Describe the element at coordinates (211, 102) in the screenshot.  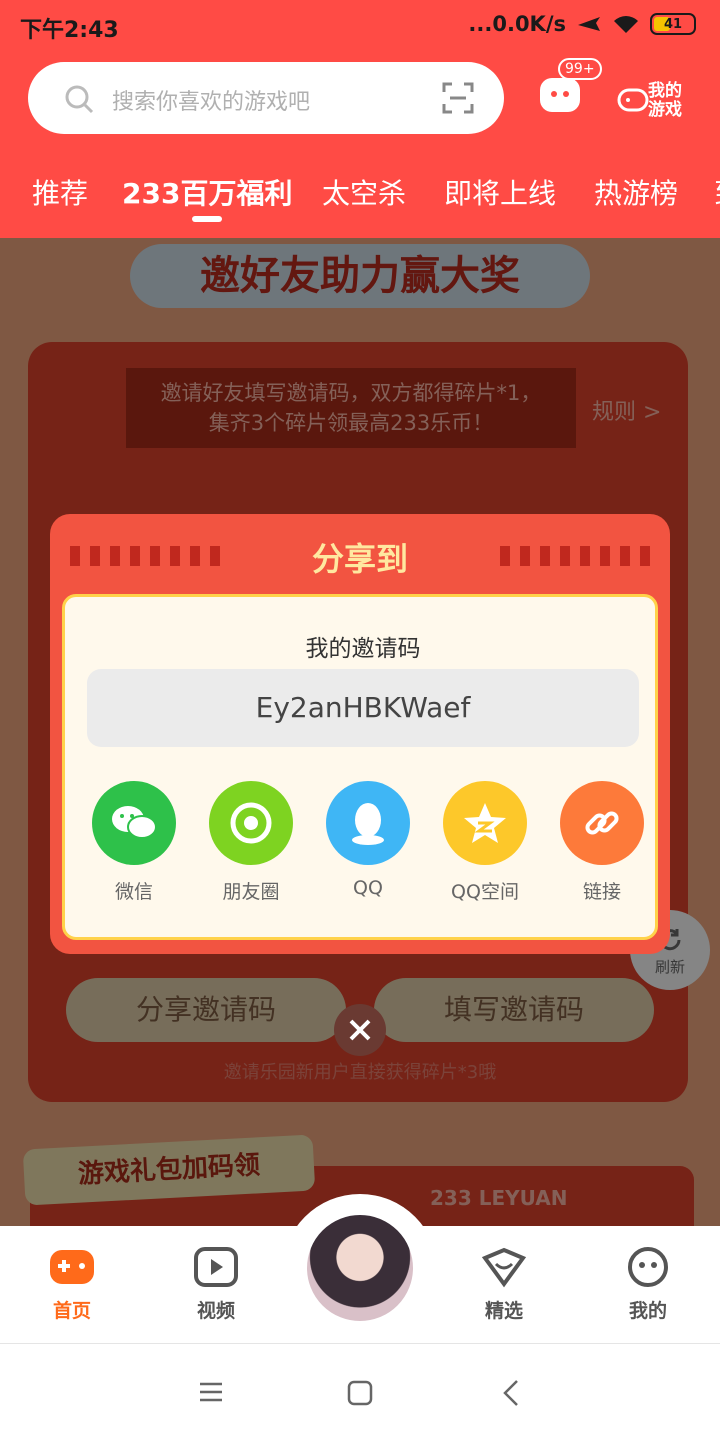
I see `search-placeholder: 搜索你喜欢的游戏吧` at that location.